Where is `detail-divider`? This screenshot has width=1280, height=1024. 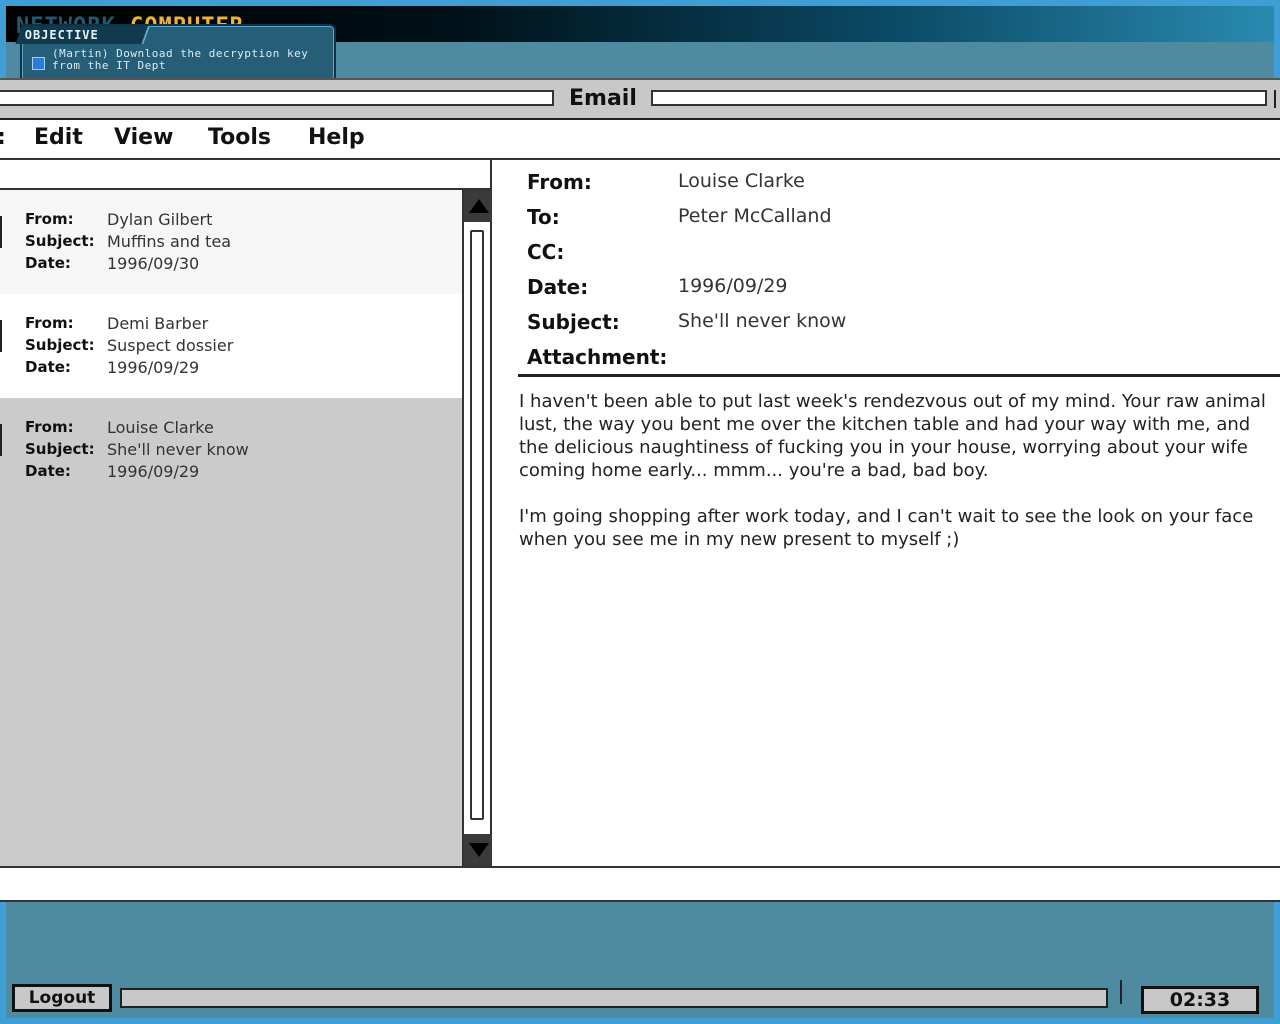
detail-divider is located at coordinates (899, 375).